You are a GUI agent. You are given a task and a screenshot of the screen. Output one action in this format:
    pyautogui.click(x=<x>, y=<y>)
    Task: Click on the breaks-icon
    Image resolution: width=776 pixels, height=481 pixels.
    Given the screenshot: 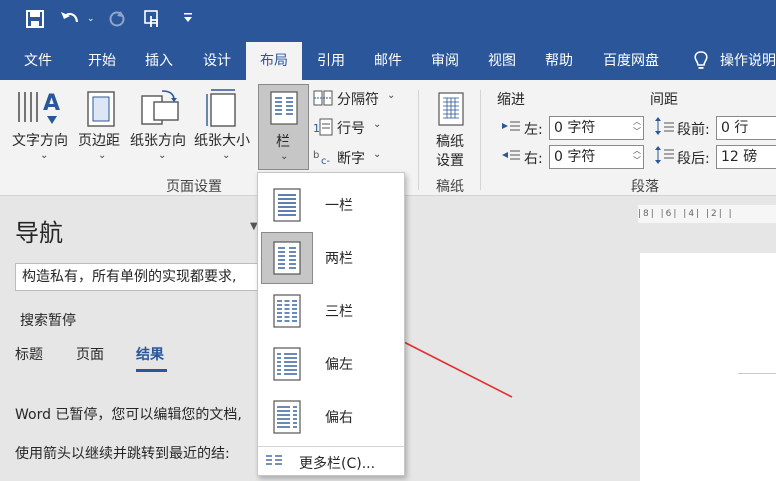 What is the action you would take?
    pyautogui.click(x=323, y=100)
    